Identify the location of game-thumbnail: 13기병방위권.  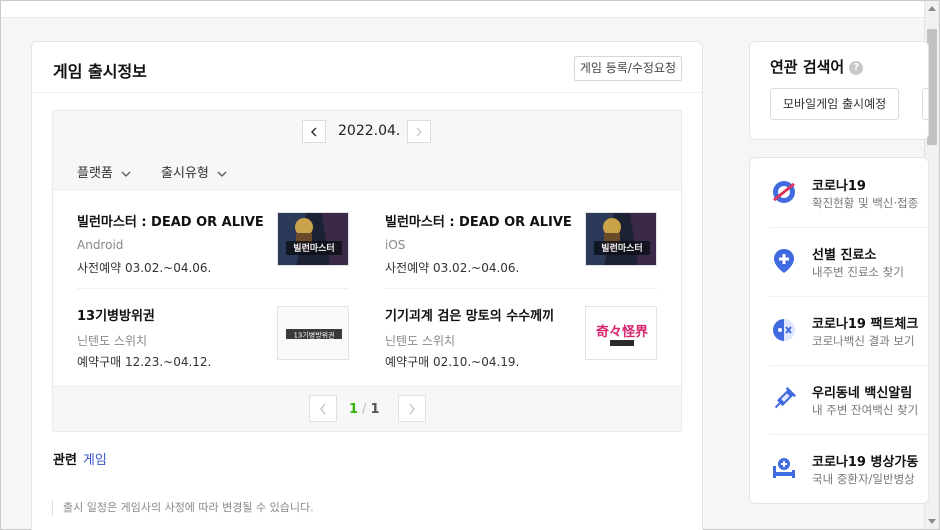
(313, 333).